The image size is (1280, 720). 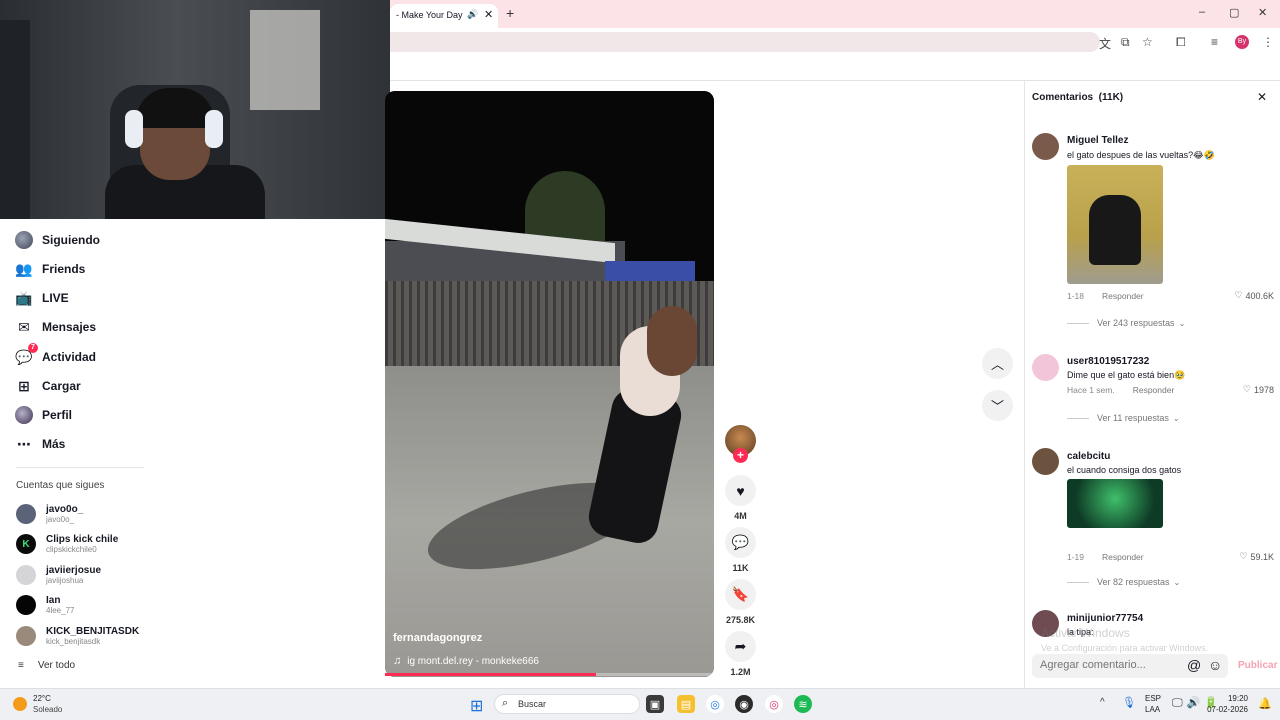 I want to click on clock-date: 07-02-2026, so click(x=1227, y=709).